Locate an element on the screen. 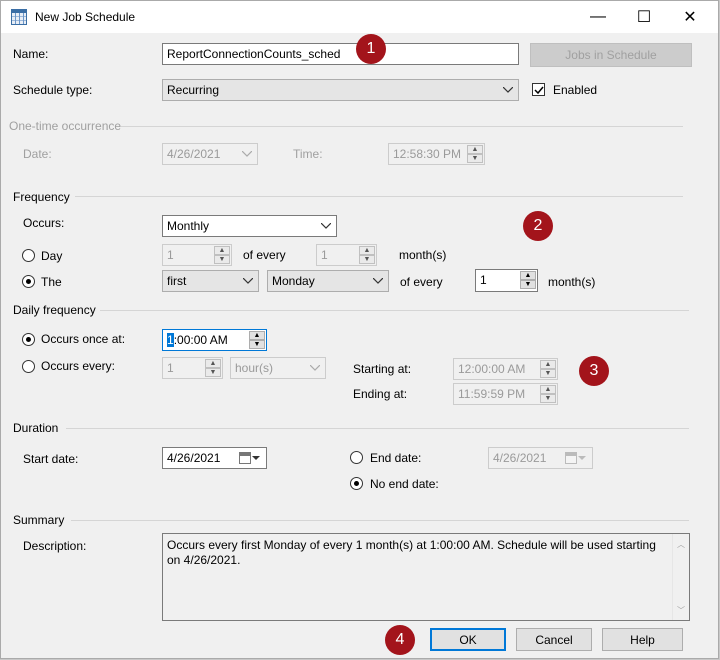 This screenshot has height=660, width=720. occurs-every-input: 1 ▲ ▼ is located at coordinates (192, 368).